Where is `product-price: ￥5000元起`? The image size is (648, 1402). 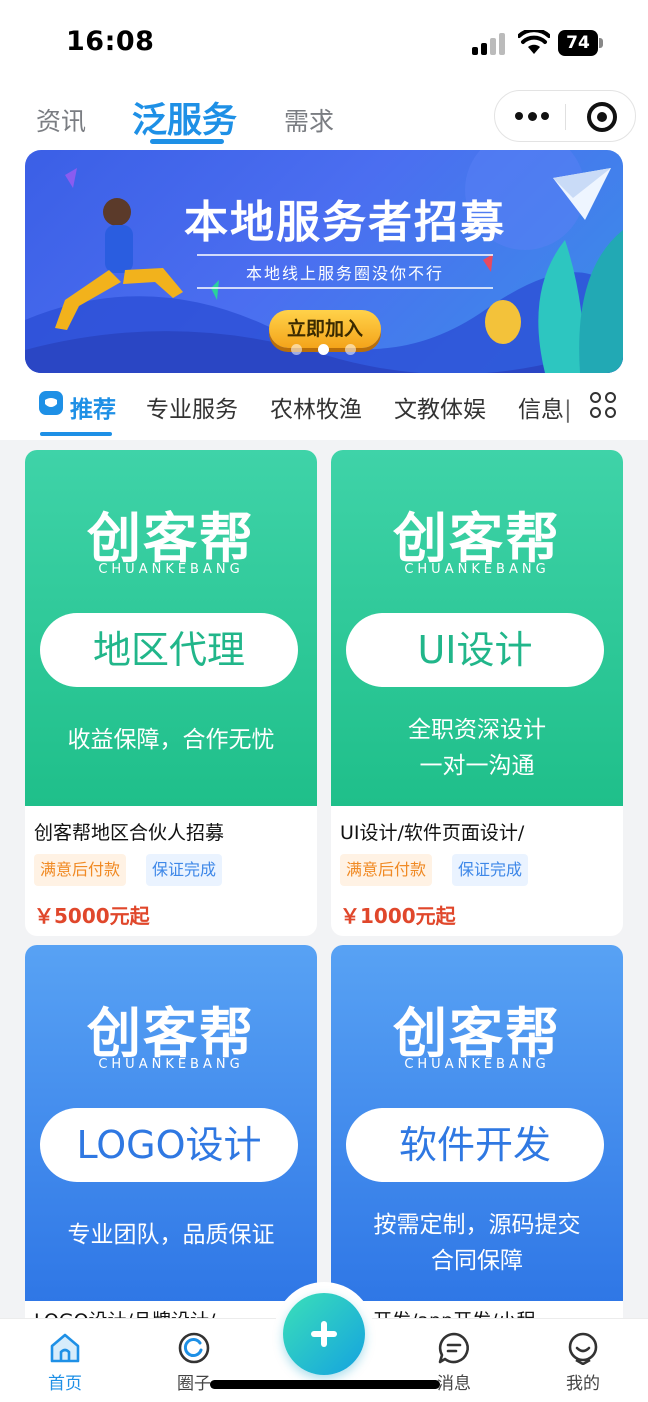 product-price: ￥5000元起 is located at coordinates (92, 916).